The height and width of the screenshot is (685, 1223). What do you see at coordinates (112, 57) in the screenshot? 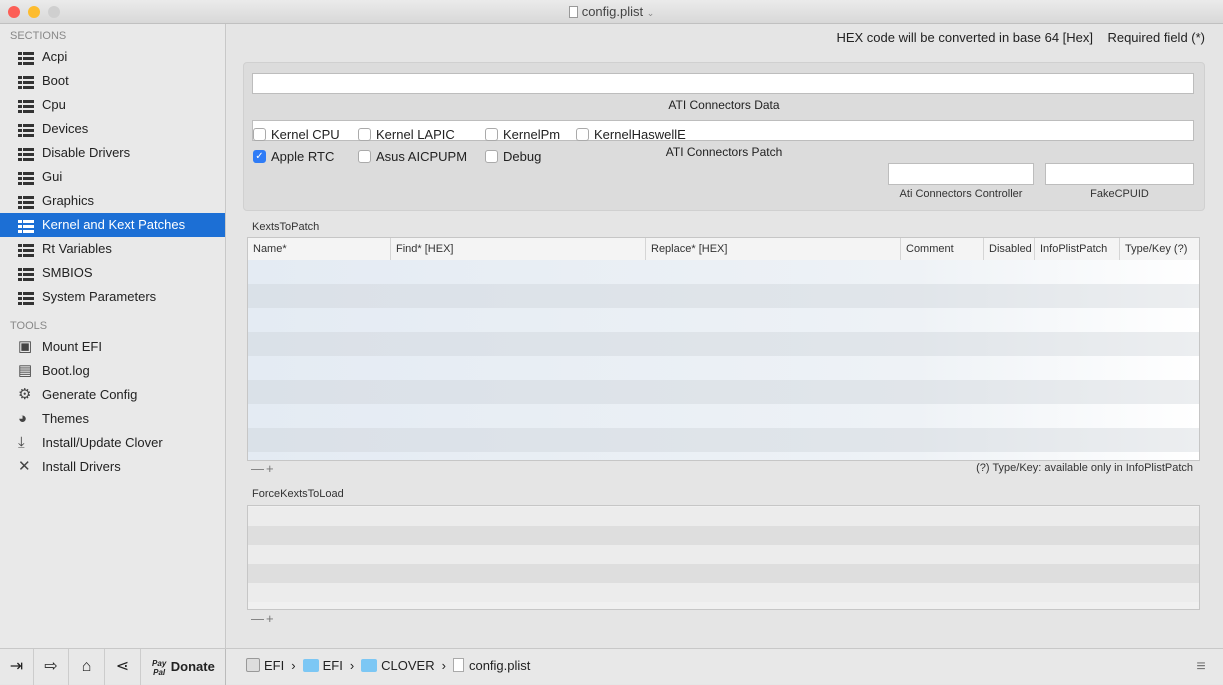
I see `sidebar-item-acpi: Acpi` at bounding box center [112, 57].